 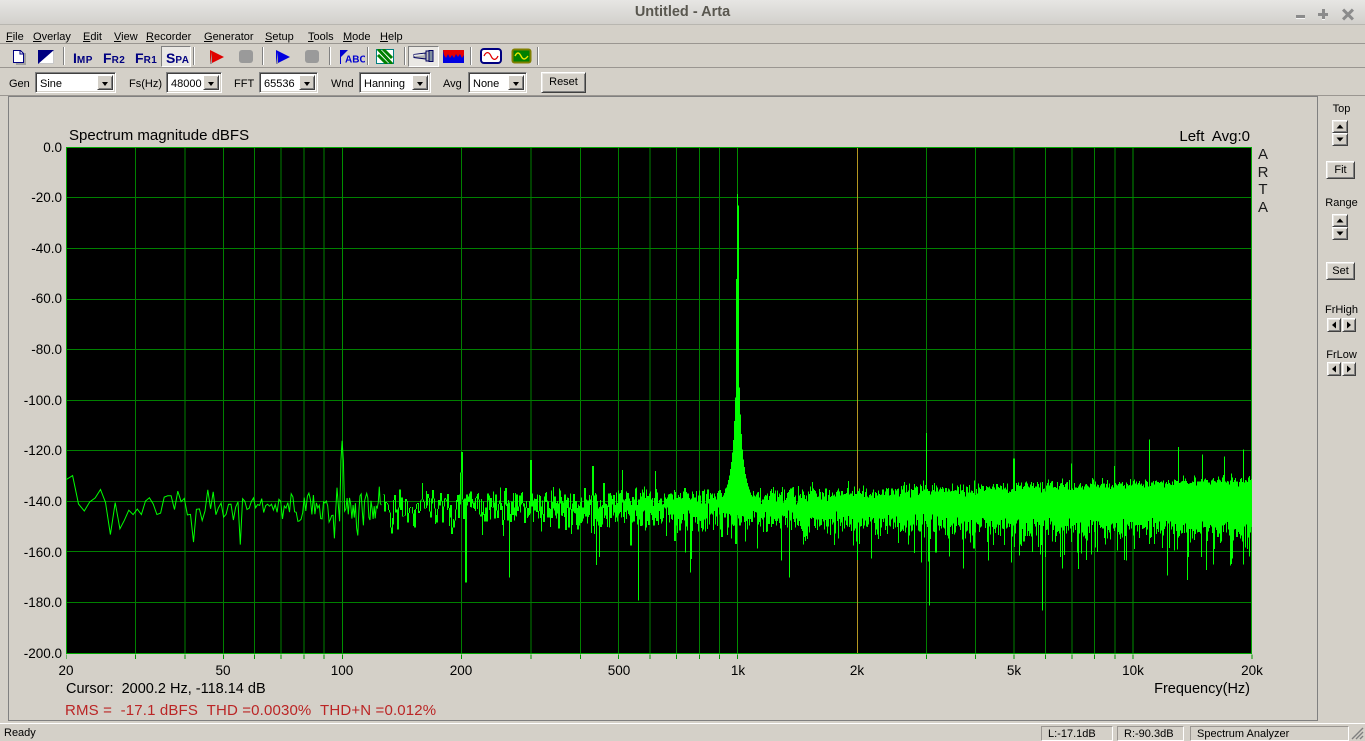 I want to click on svg-text: ABC, so click(x=355, y=60).